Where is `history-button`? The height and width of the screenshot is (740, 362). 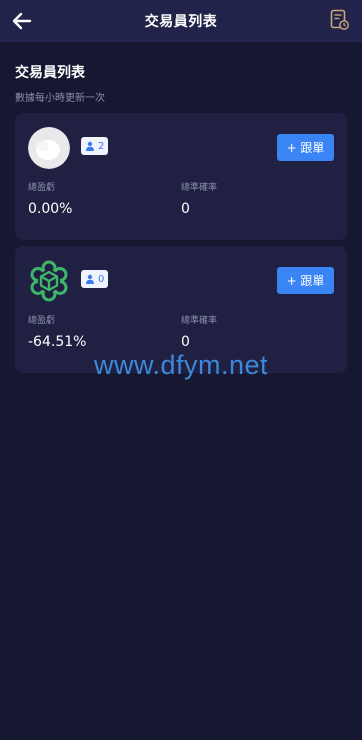 history-button is located at coordinates (340, 20).